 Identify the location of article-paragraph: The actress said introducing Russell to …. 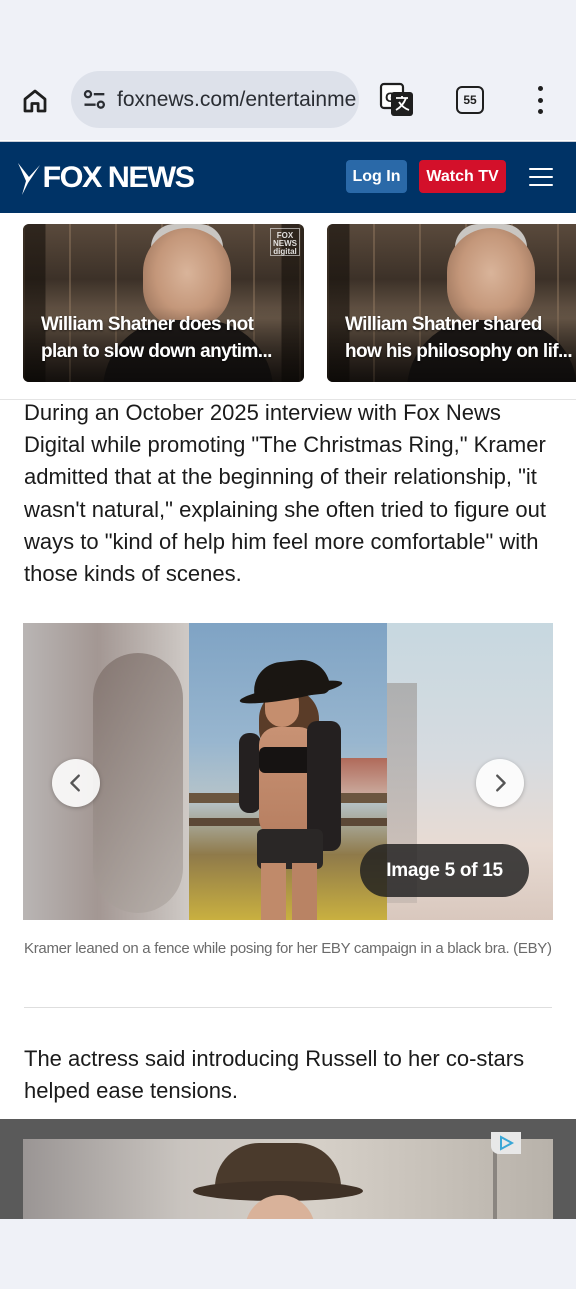
(274, 1075).